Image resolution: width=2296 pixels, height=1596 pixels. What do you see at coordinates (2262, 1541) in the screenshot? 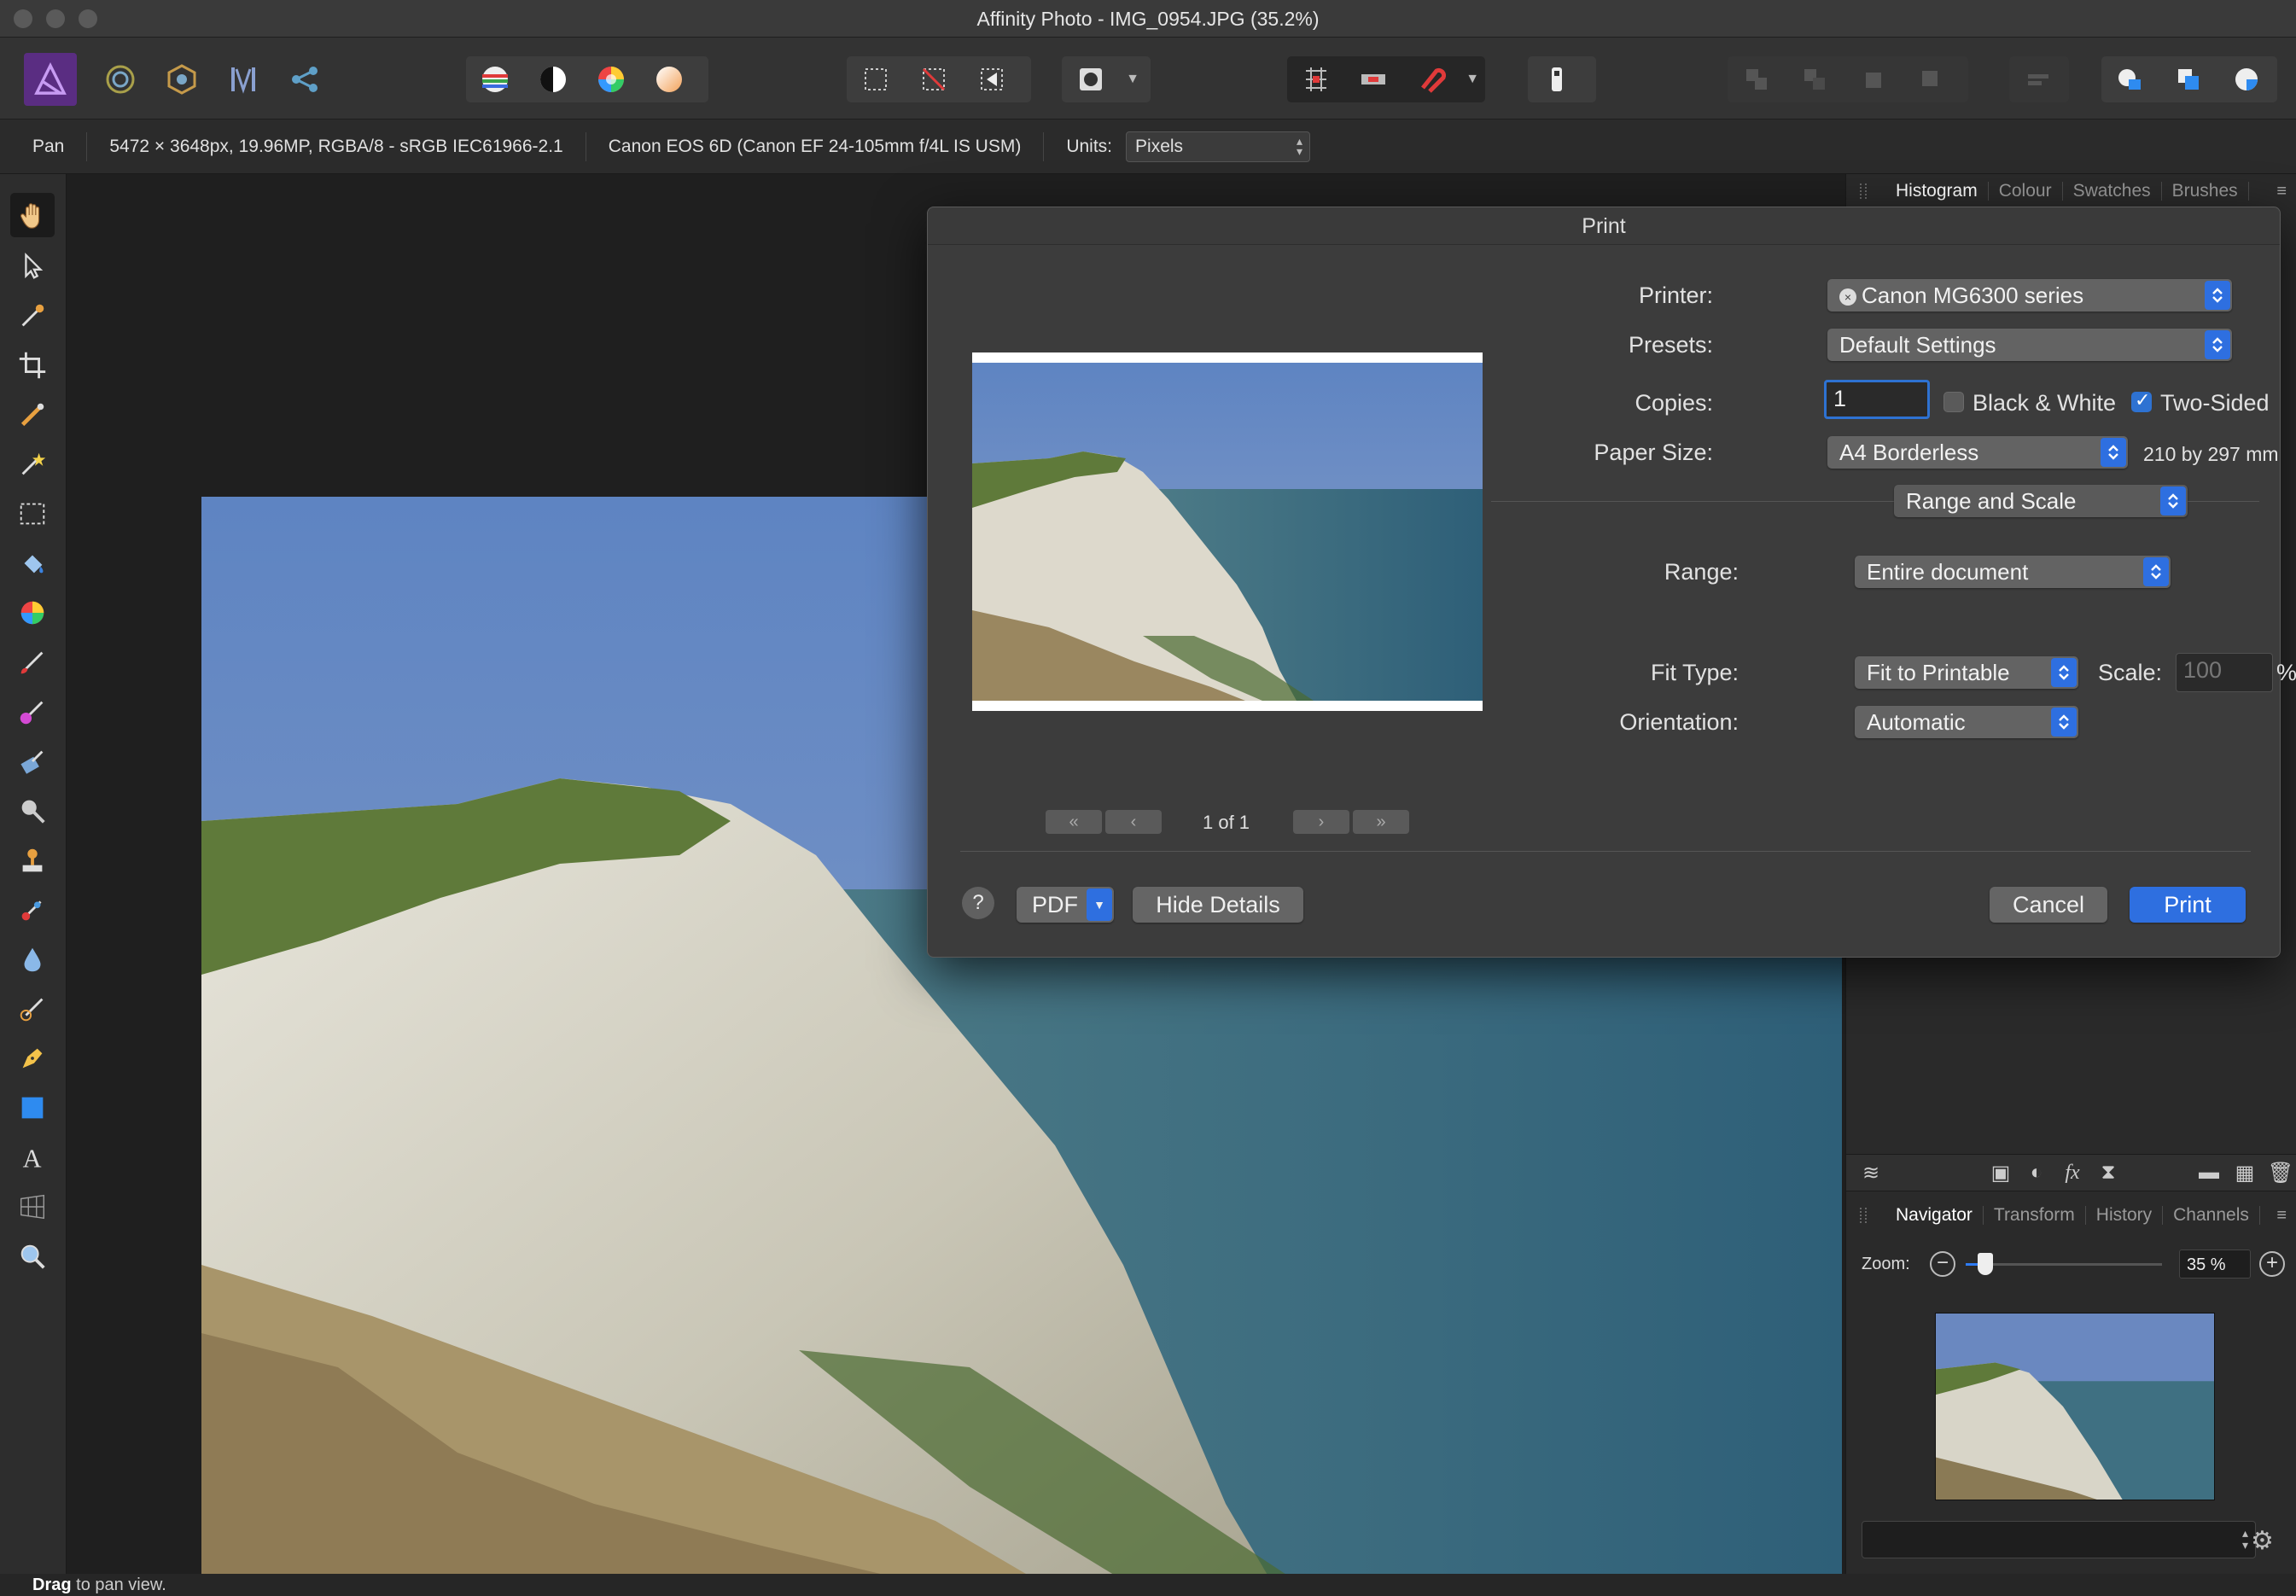
I see `gear-icon: ⚙` at bounding box center [2262, 1541].